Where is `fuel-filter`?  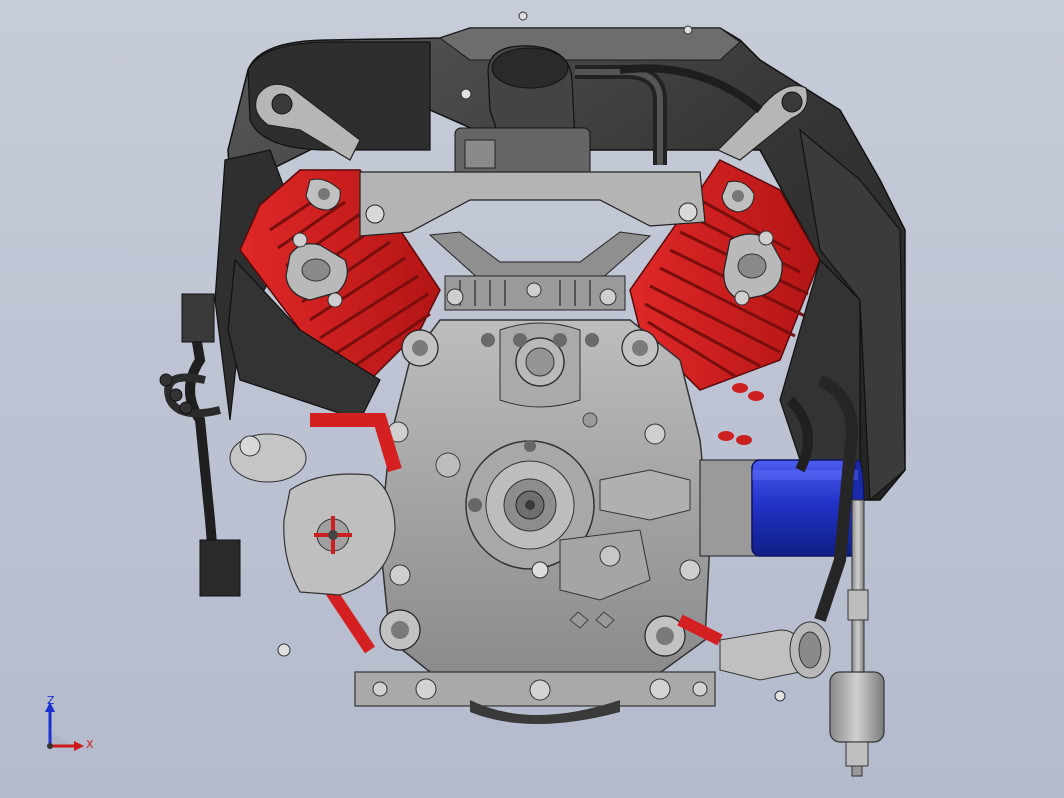
fuel-filter is located at coordinates (857, 724).